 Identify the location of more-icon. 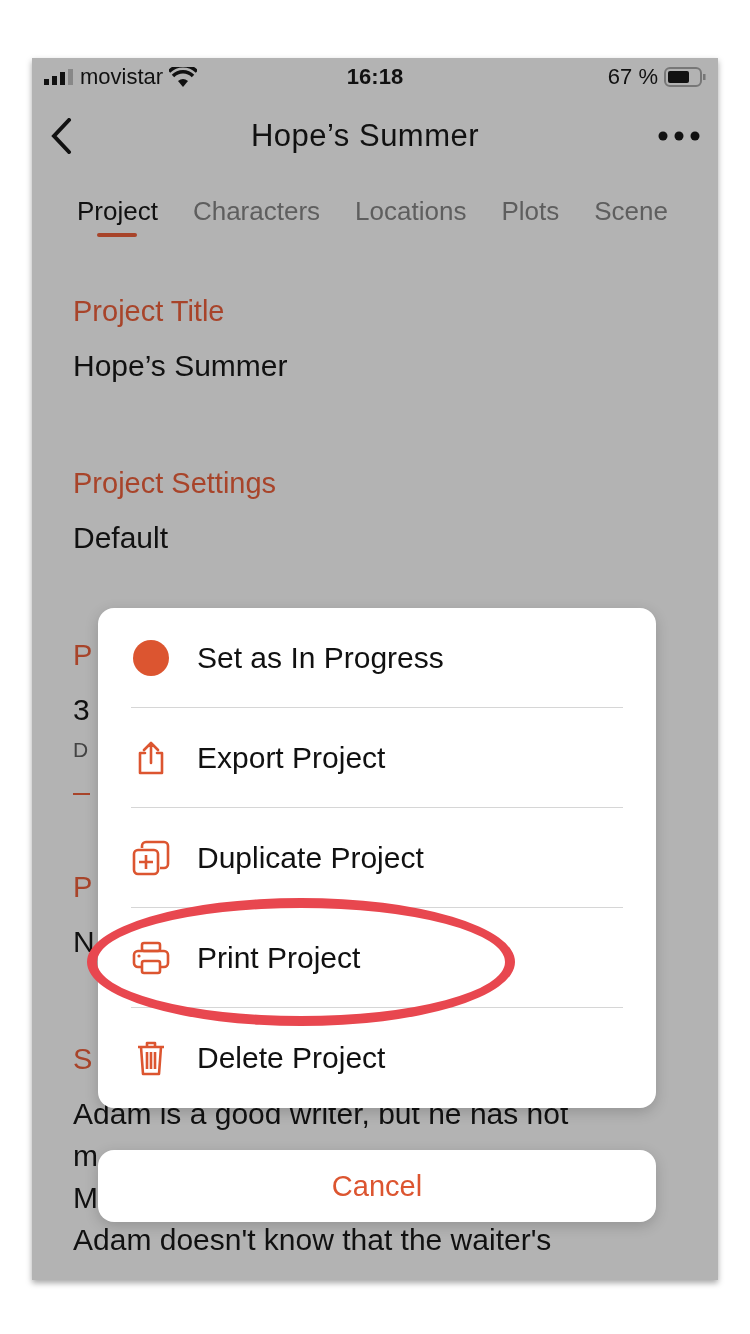
(679, 135).